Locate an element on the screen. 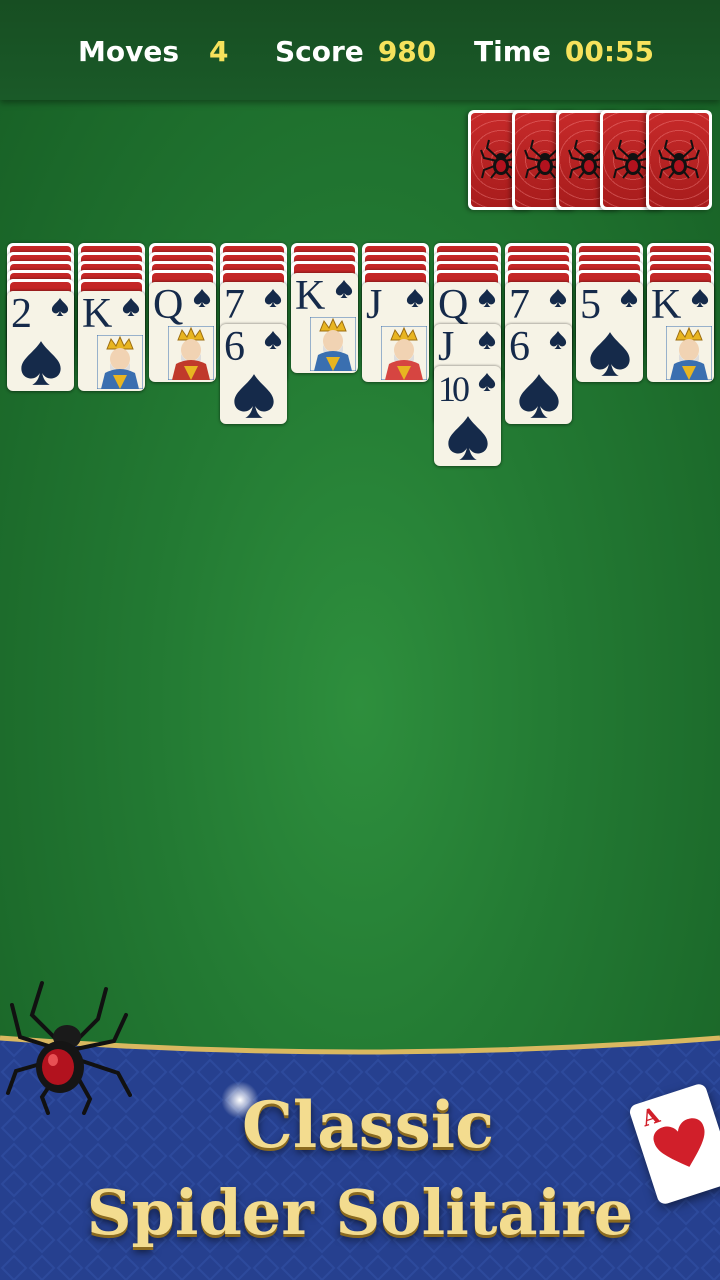  score-value: 980 is located at coordinates (407, 51).